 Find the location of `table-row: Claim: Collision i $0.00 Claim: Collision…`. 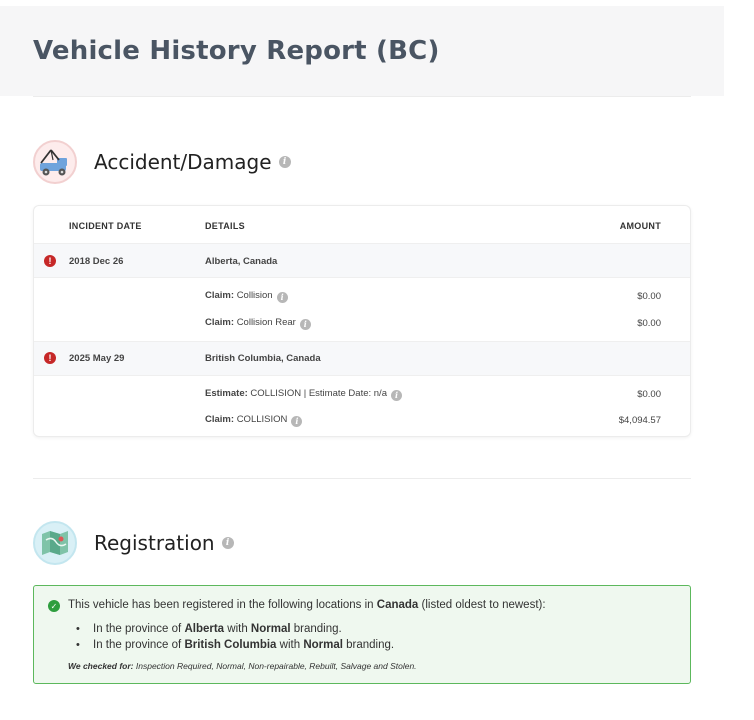

table-row: Claim: Collision i $0.00 Claim: Collision… is located at coordinates (362, 309).